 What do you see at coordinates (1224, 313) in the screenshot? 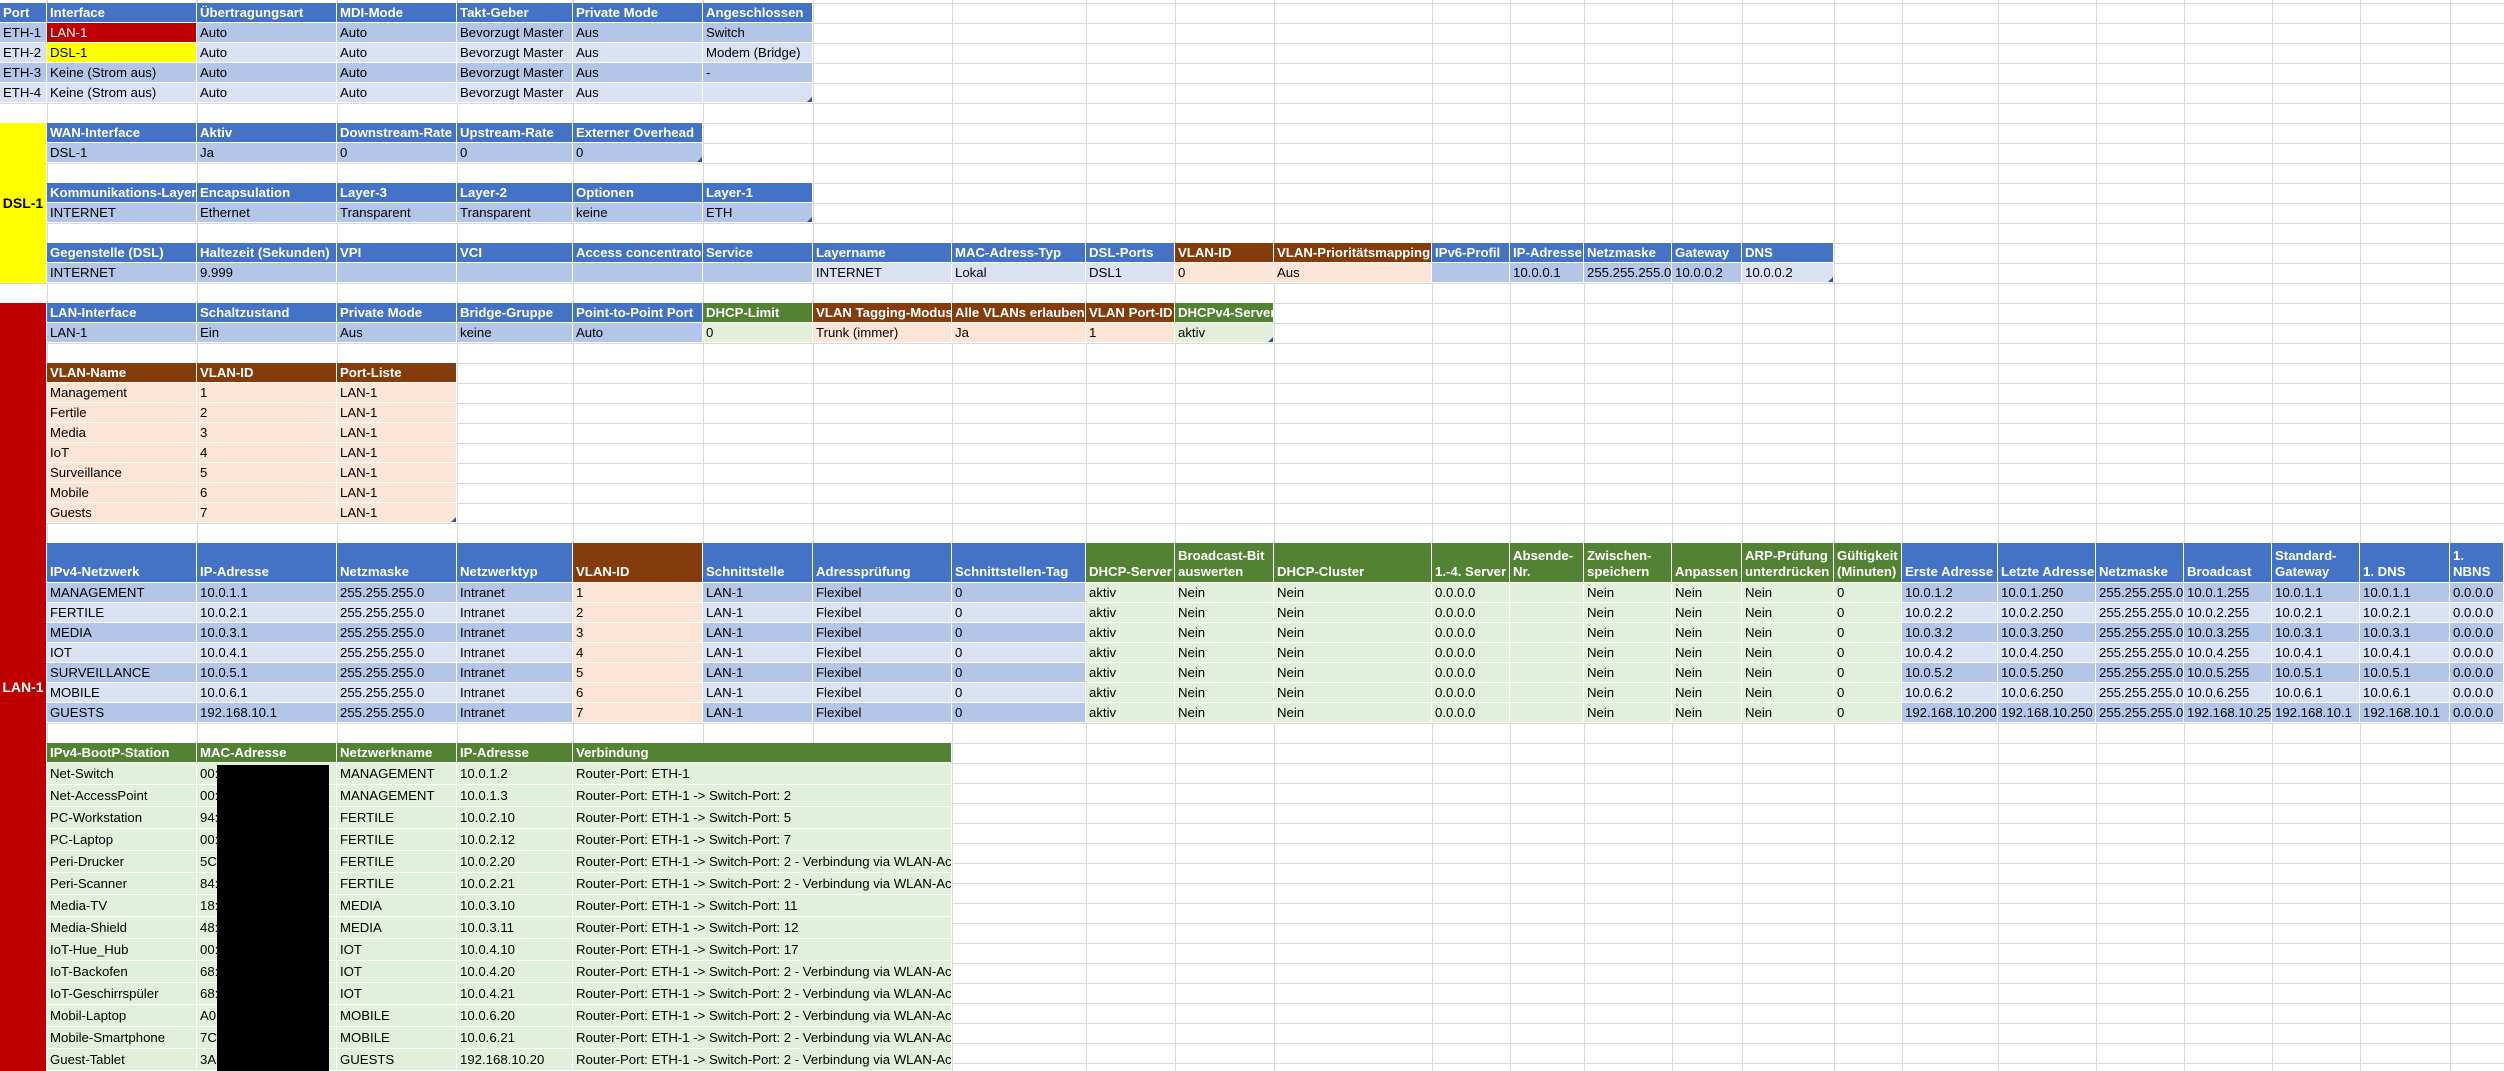
I see `lan-interface-header: DHCPv4-Server` at bounding box center [1224, 313].